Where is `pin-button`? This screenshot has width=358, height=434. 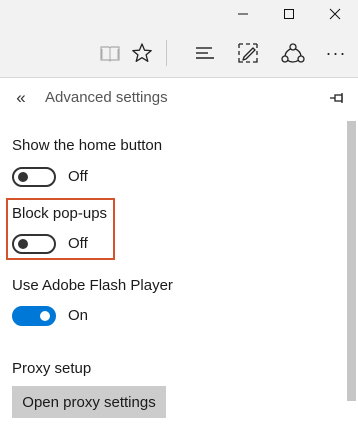
pin-button is located at coordinates (337, 98).